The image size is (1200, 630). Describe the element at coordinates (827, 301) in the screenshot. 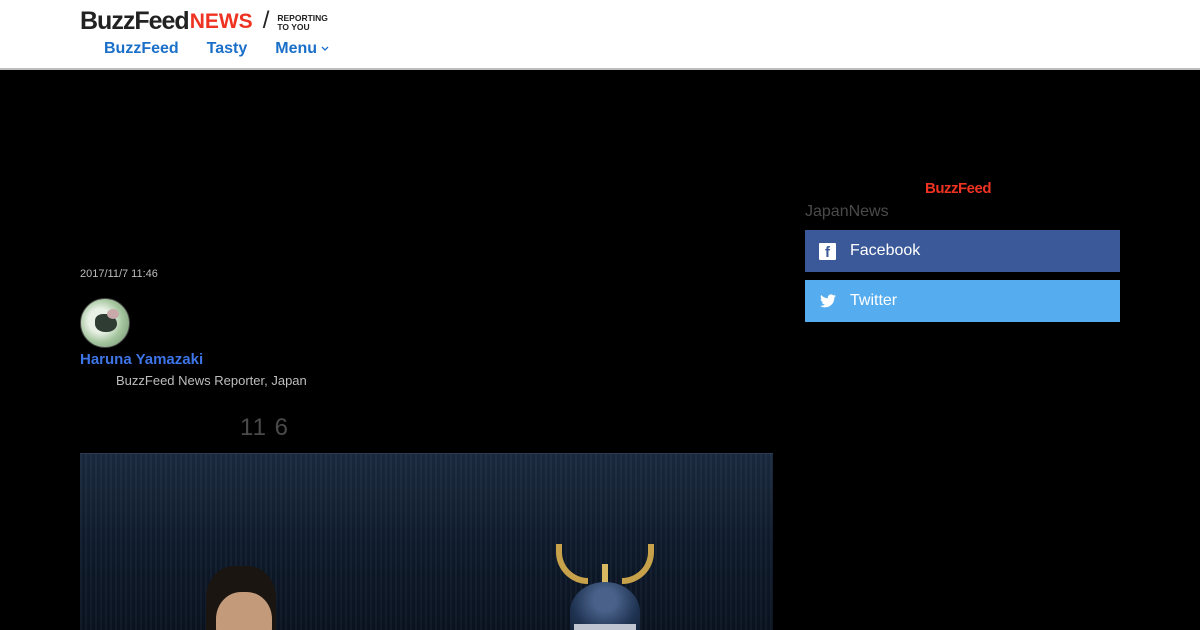

I see `twitter-icon` at that location.